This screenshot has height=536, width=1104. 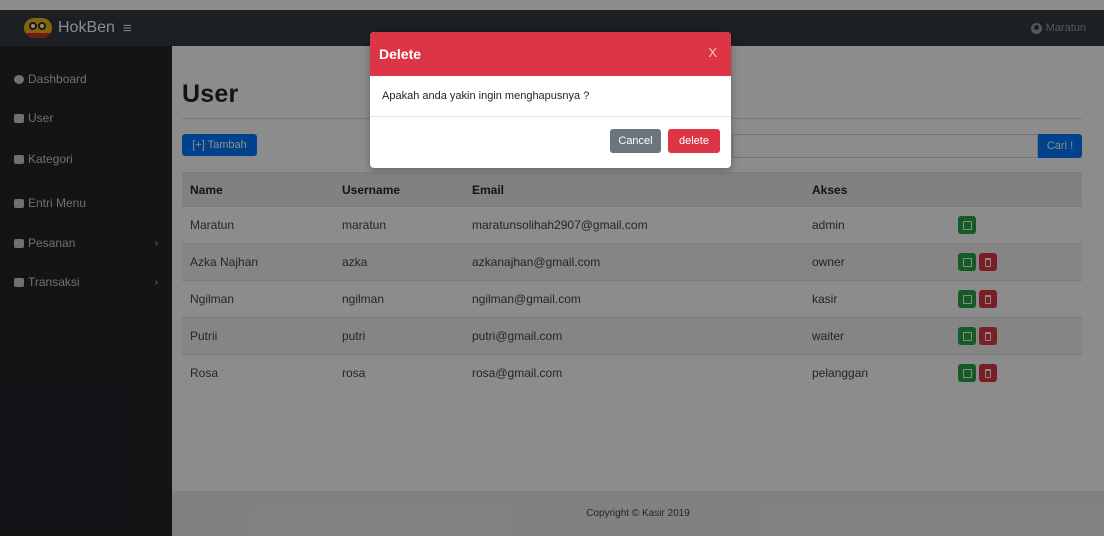 I want to click on modal-title: Delete, so click(x=400, y=54).